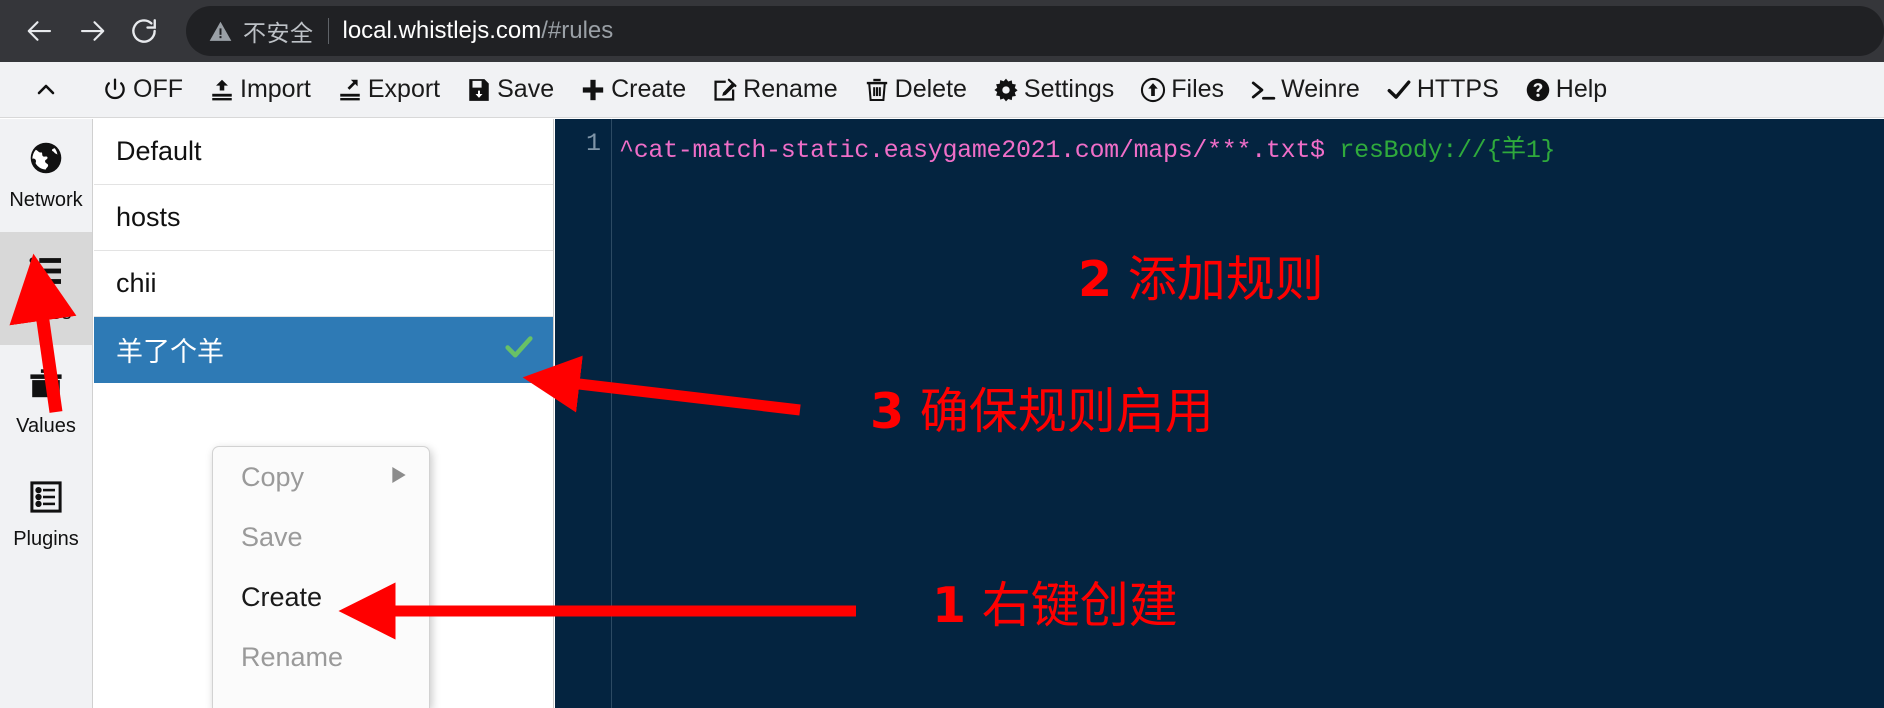  I want to click on list-box-icon, so click(46, 499).